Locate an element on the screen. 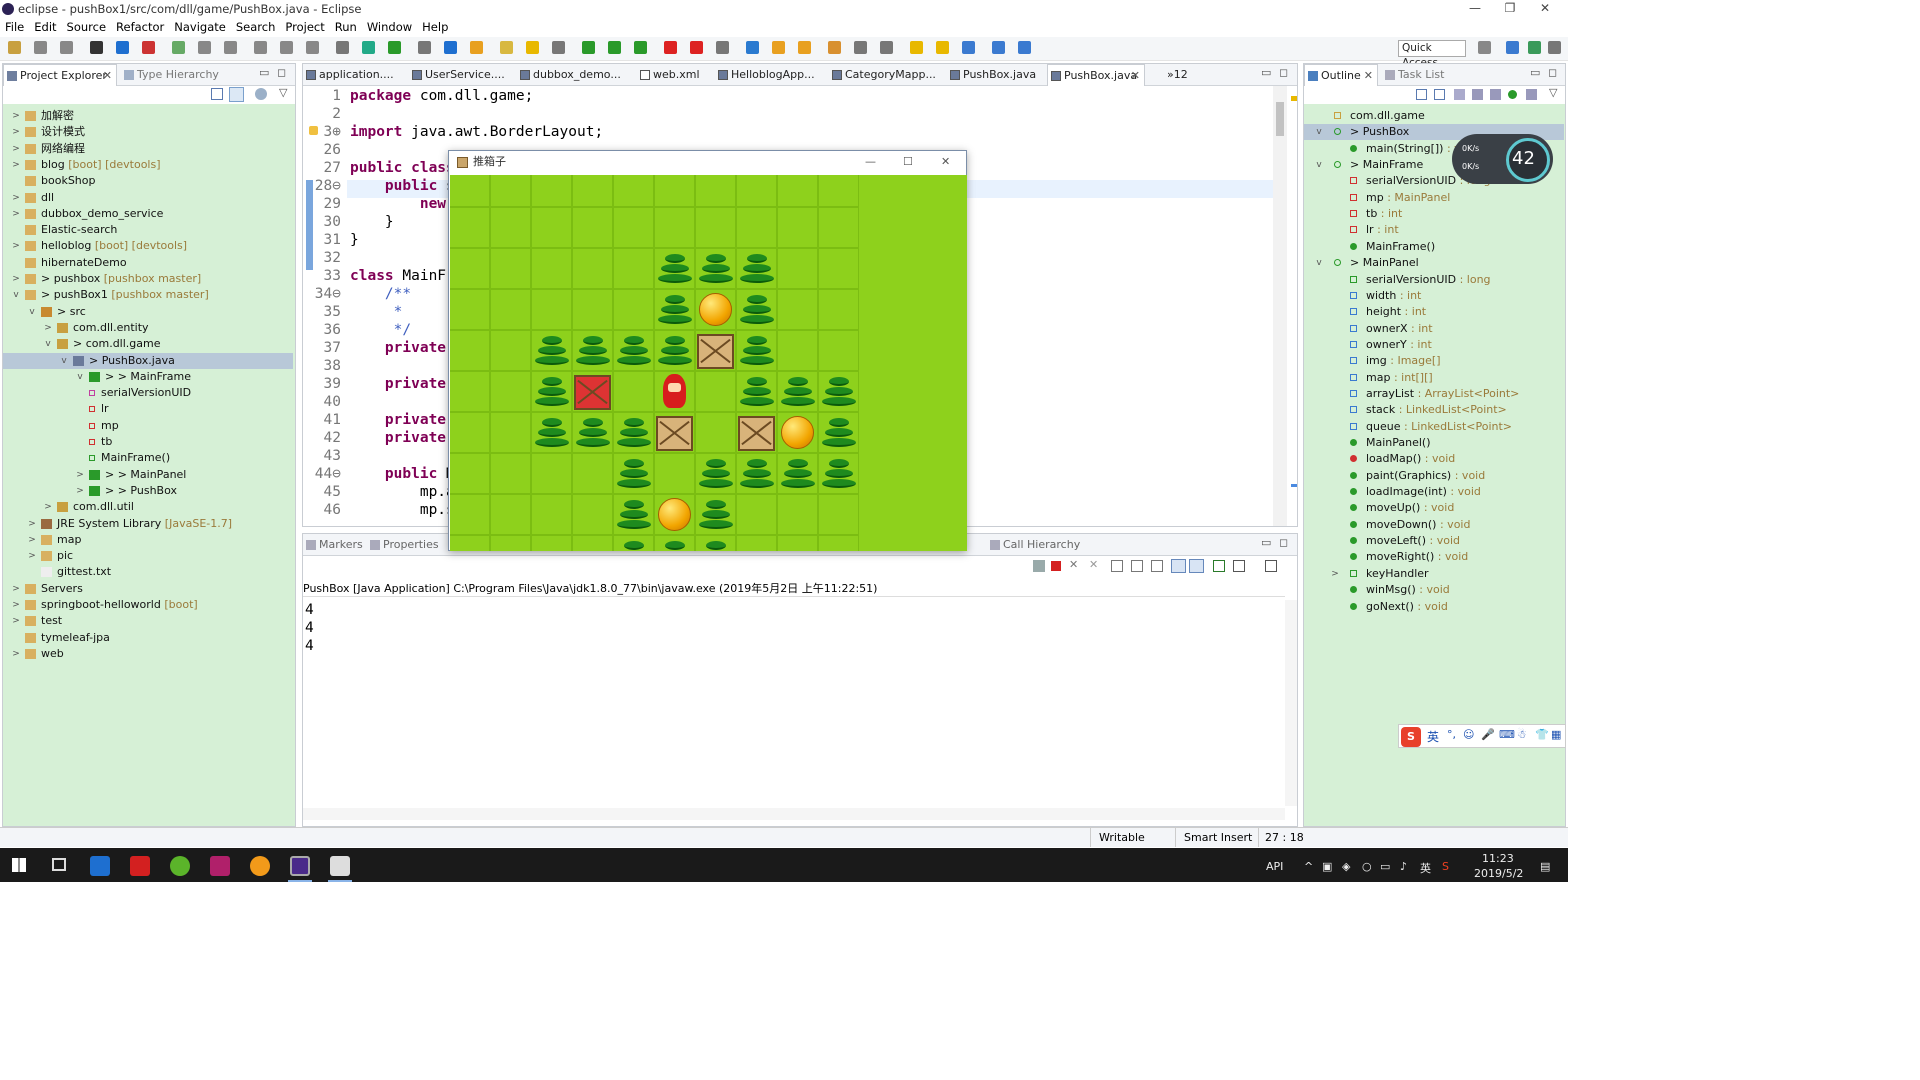 Image resolution: width=1920 pixels, height=1080 pixels. outline-item: moveRight() : void is located at coordinates (1434, 557).